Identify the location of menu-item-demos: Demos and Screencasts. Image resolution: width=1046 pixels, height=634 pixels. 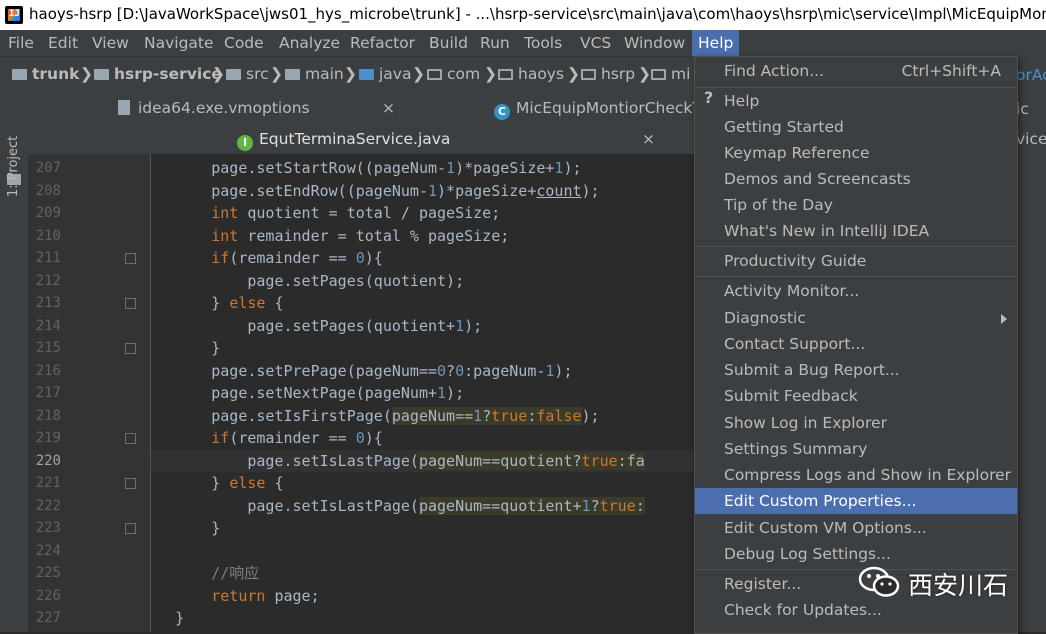
(856, 179).